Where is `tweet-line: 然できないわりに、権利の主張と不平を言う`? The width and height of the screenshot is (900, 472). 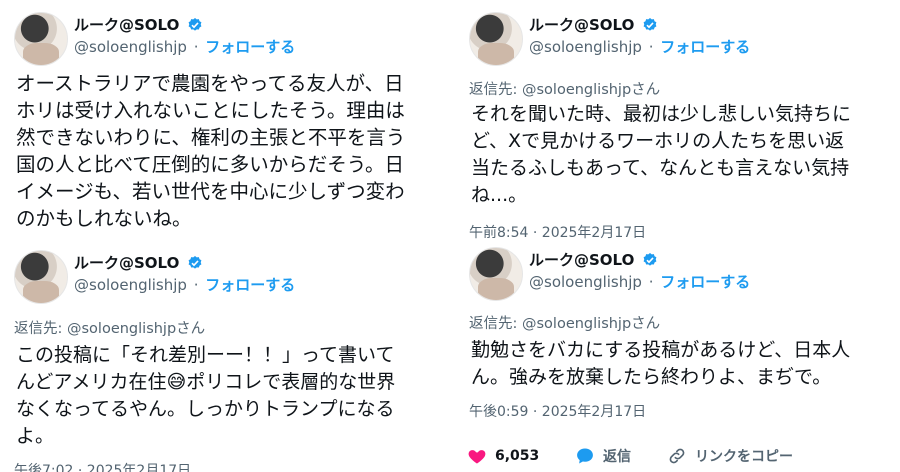
tweet-line: 然できないわりに、権利の主張と不平を言う is located at coordinates (211, 137).